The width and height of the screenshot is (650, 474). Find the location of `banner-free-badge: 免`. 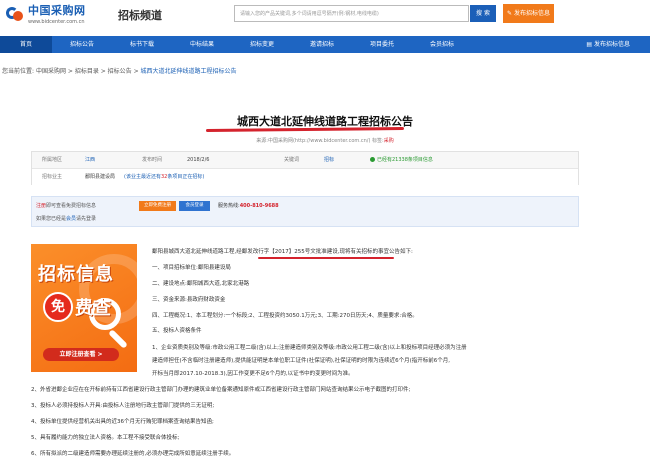

banner-free-badge: 免 is located at coordinates (58, 307).